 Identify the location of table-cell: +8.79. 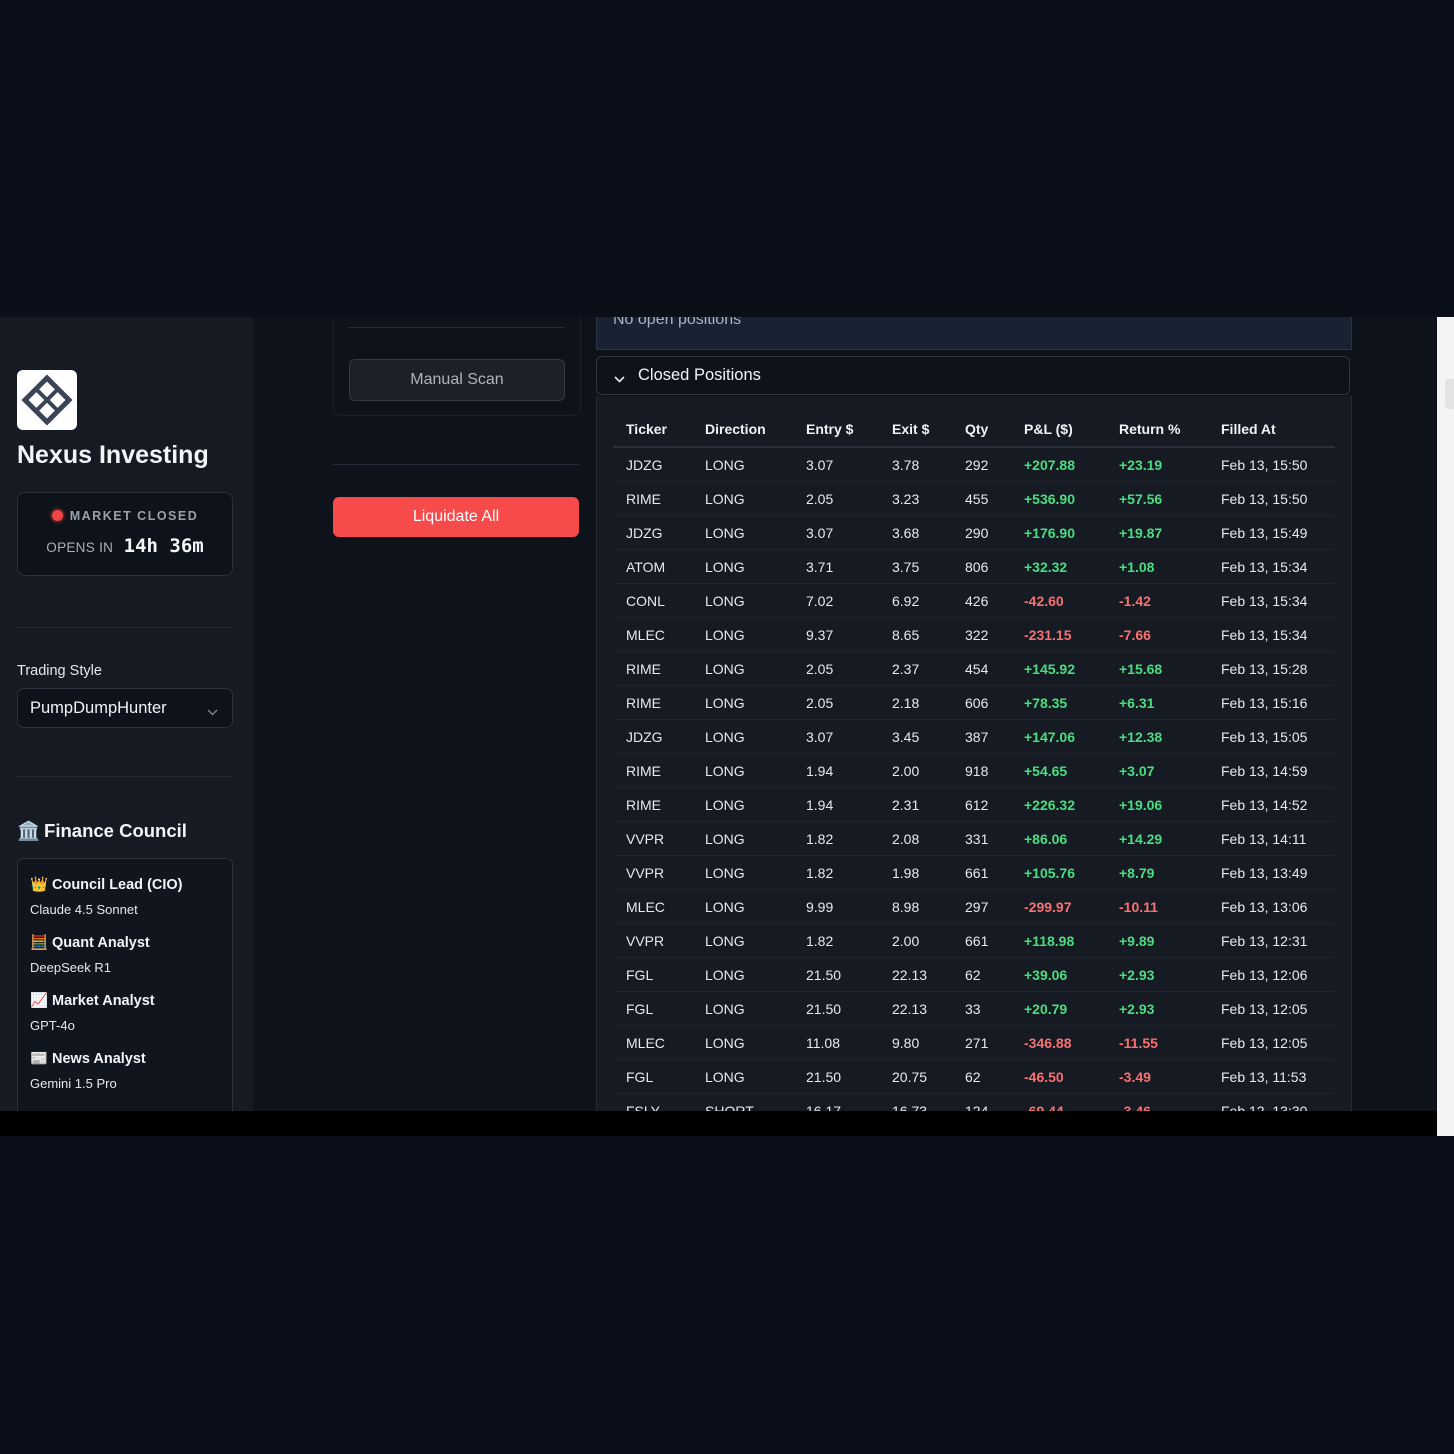
(1157, 872).